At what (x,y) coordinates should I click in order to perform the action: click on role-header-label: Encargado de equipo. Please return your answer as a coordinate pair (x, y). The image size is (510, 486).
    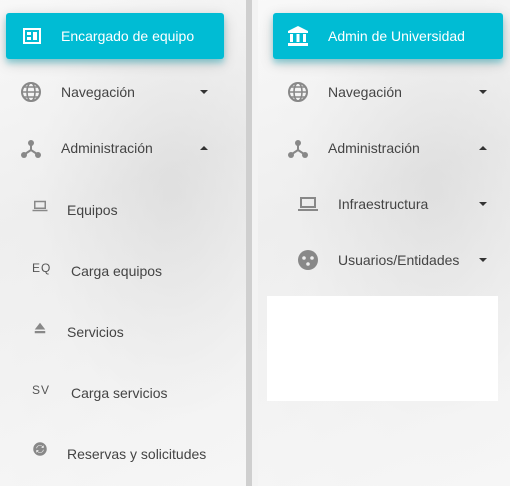
    Looking at the image, I should click on (128, 36).